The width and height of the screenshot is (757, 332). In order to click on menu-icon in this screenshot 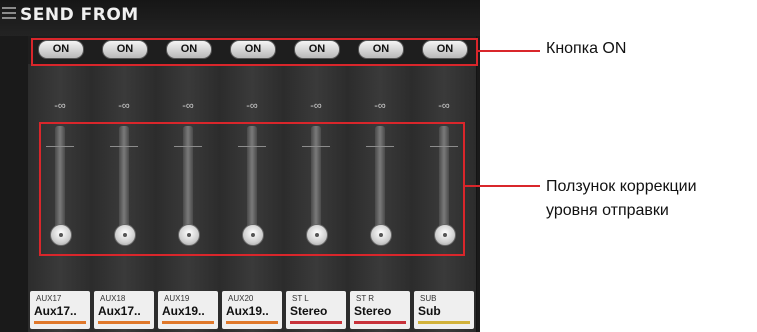, I will do `click(9, 13)`.